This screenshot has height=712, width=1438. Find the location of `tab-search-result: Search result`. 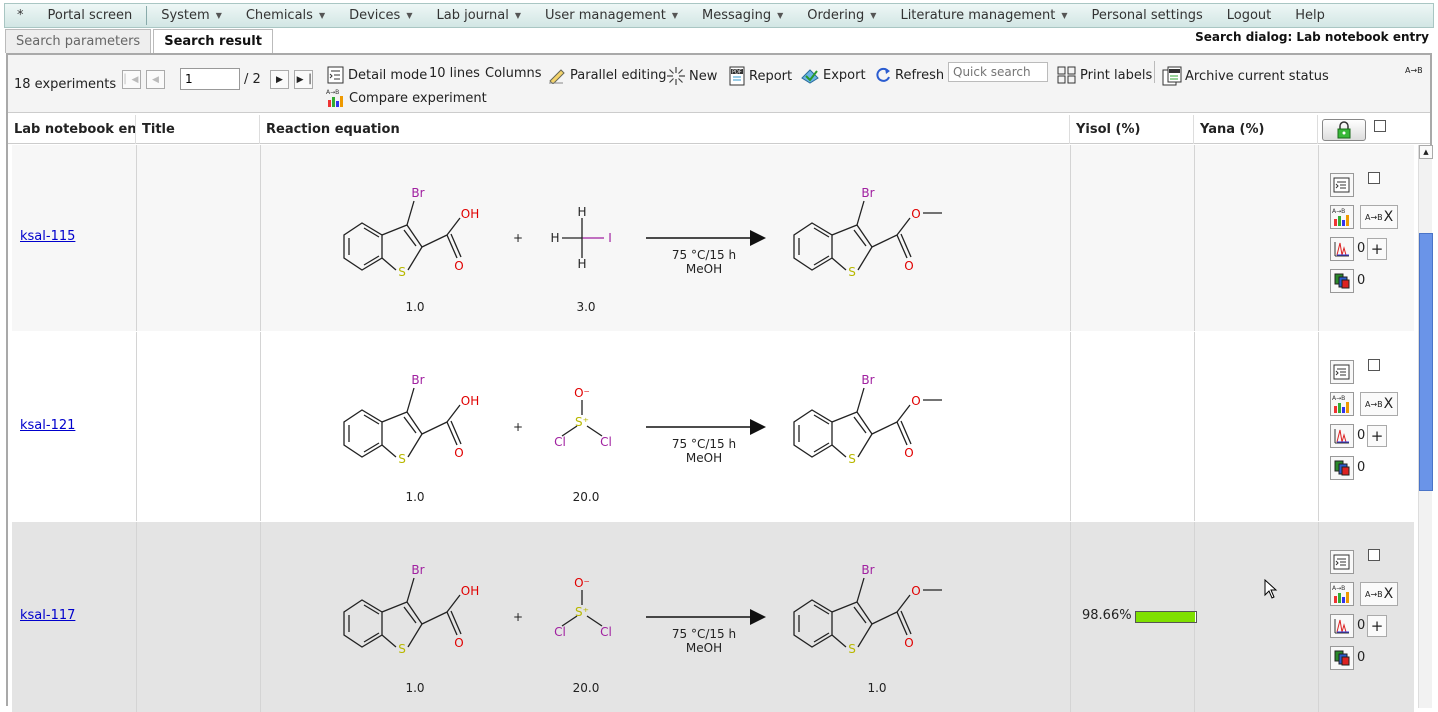

tab-search-result: Search result is located at coordinates (213, 41).